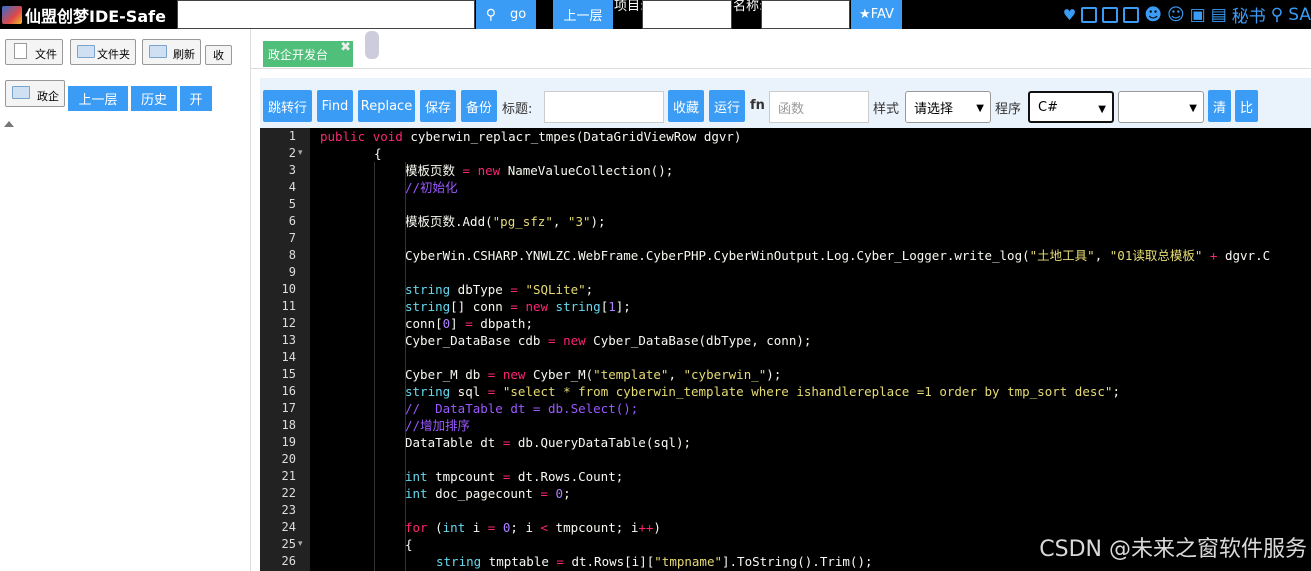 This screenshot has height=571, width=1311. What do you see at coordinates (1249, 14) in the screenshot?
I see `secretary-link: 秘书` at bounding box center [1249, 14].